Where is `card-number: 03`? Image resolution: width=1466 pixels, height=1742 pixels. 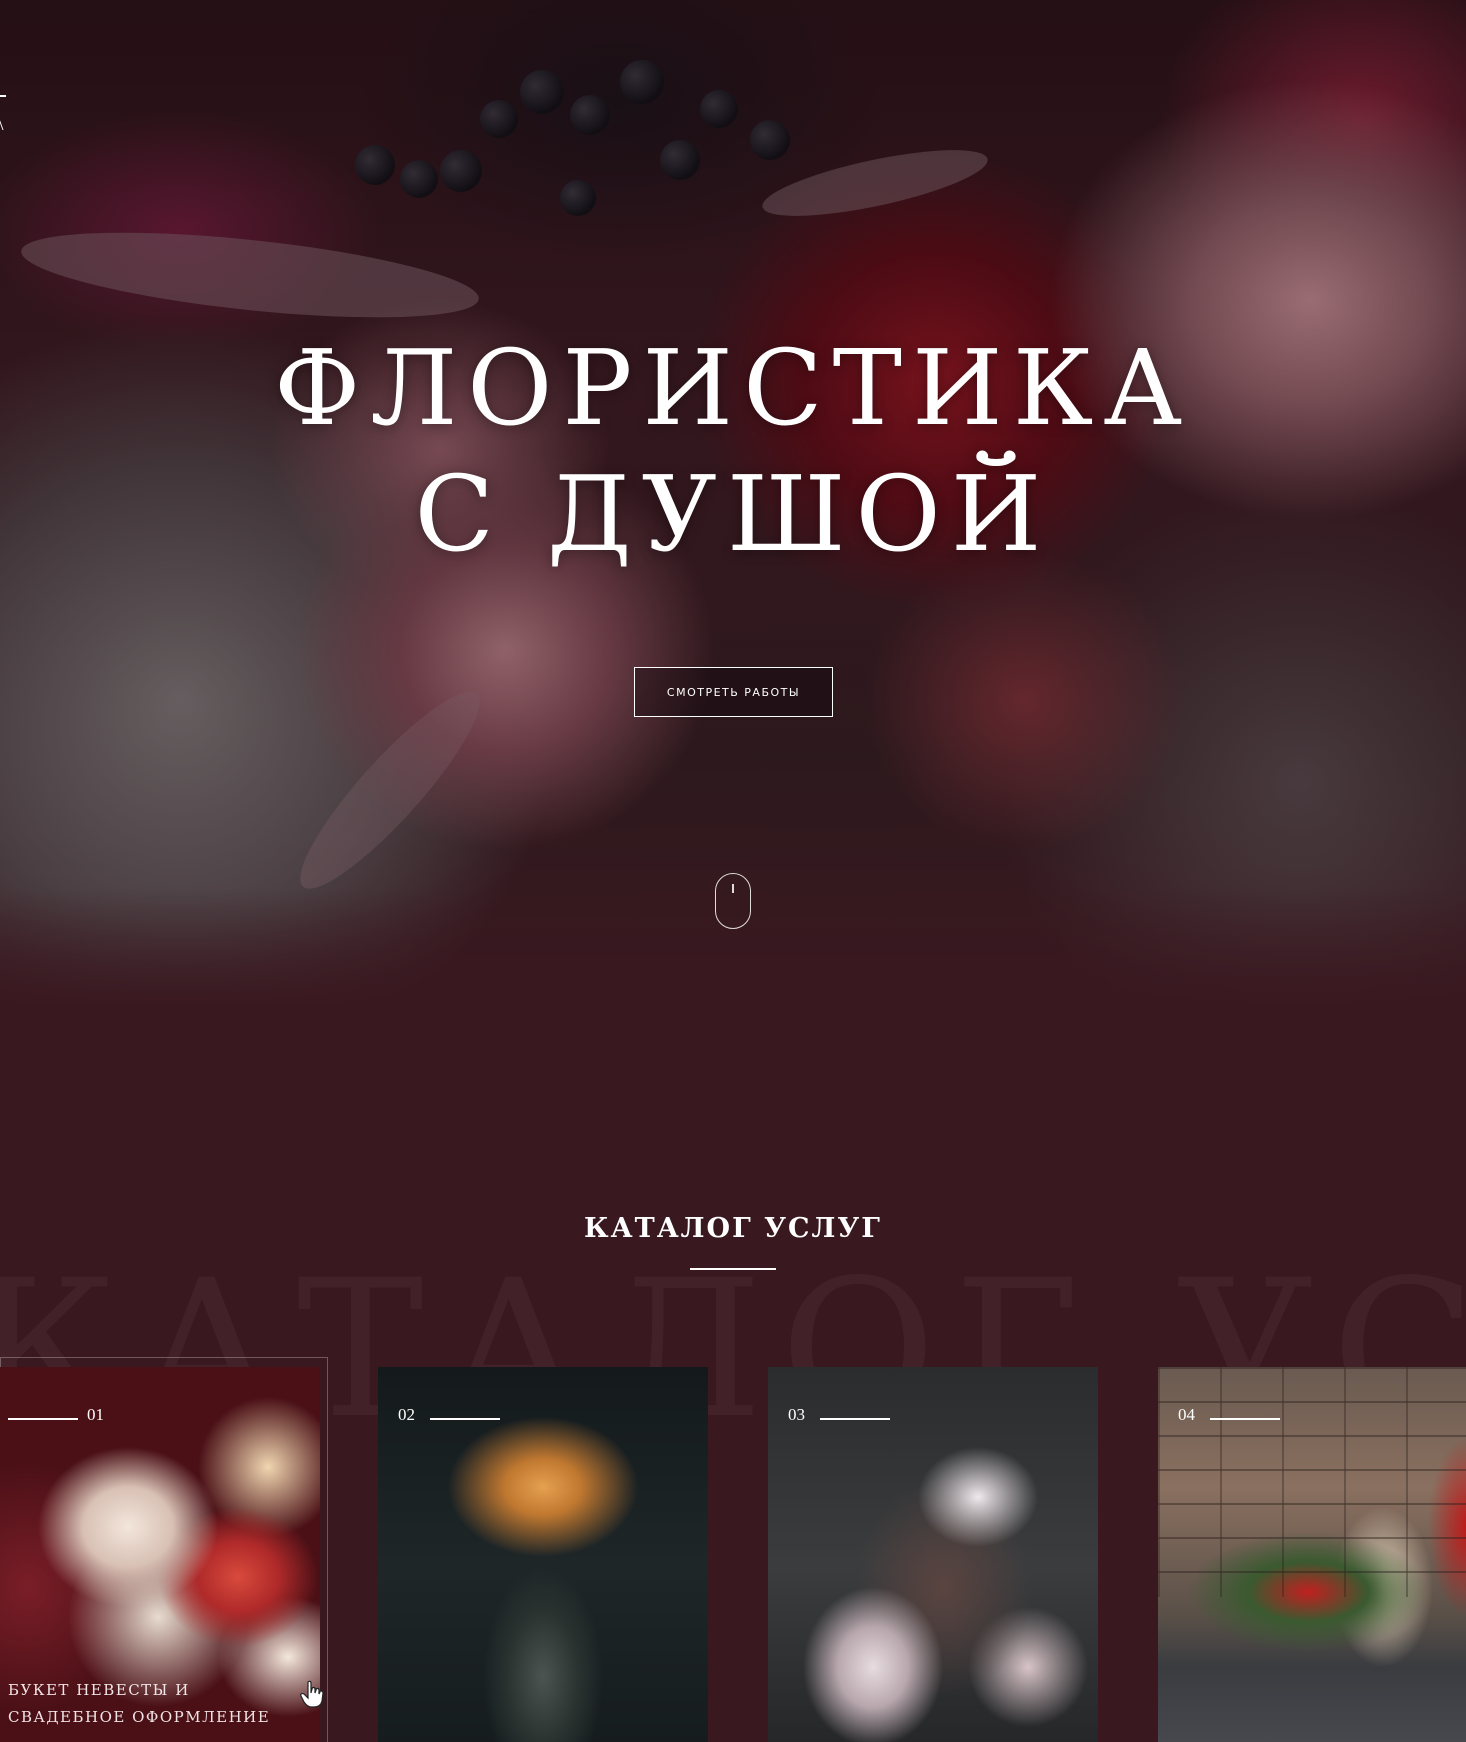 card-number: 03 is located at coordinates (796, 1414).